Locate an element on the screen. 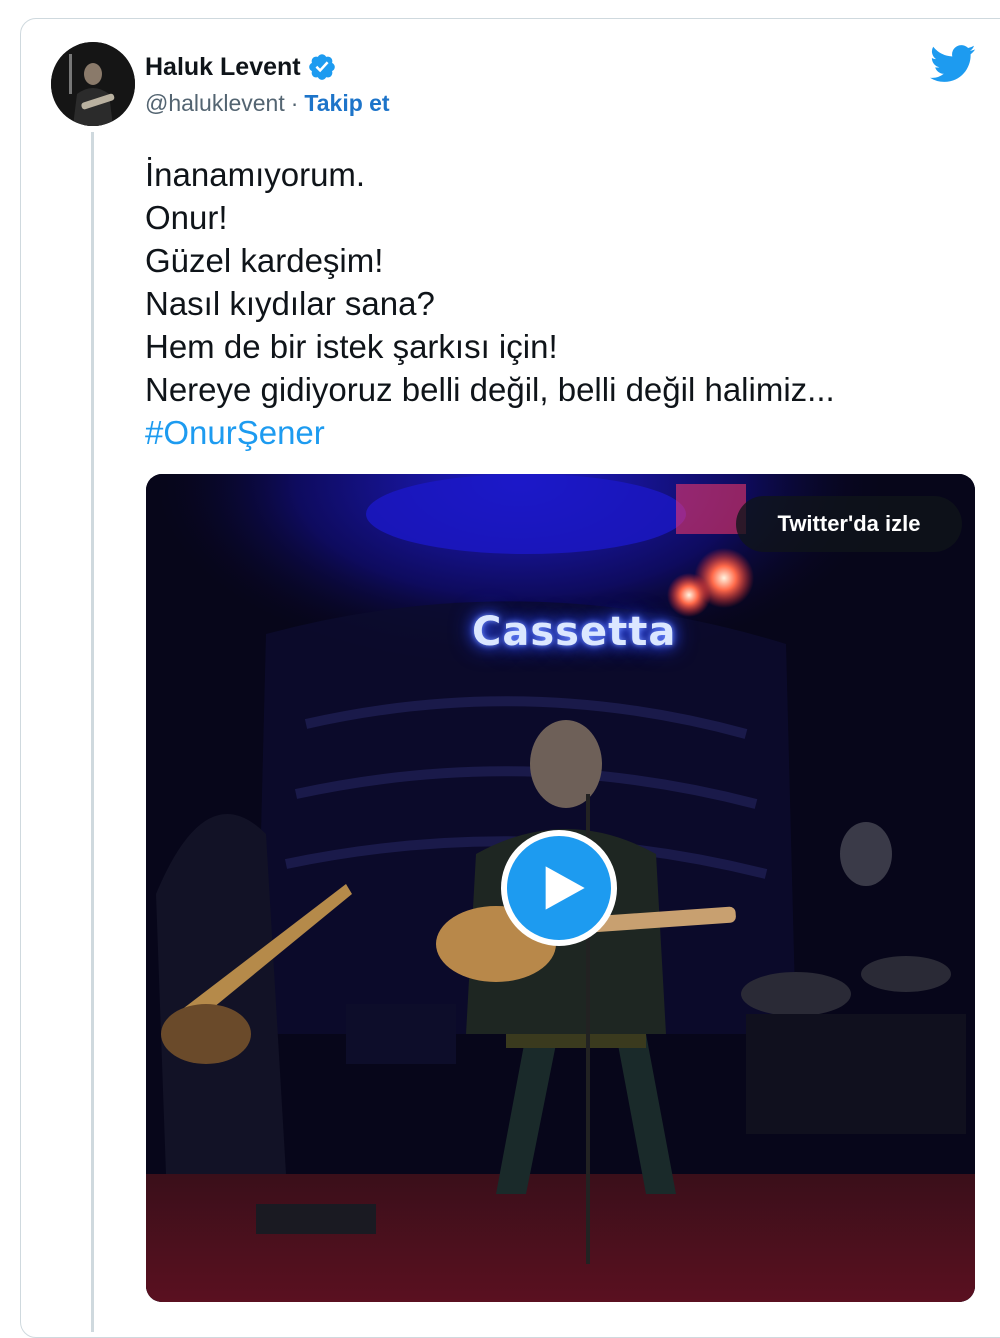  thread-line is located at coordinates (92, 732).